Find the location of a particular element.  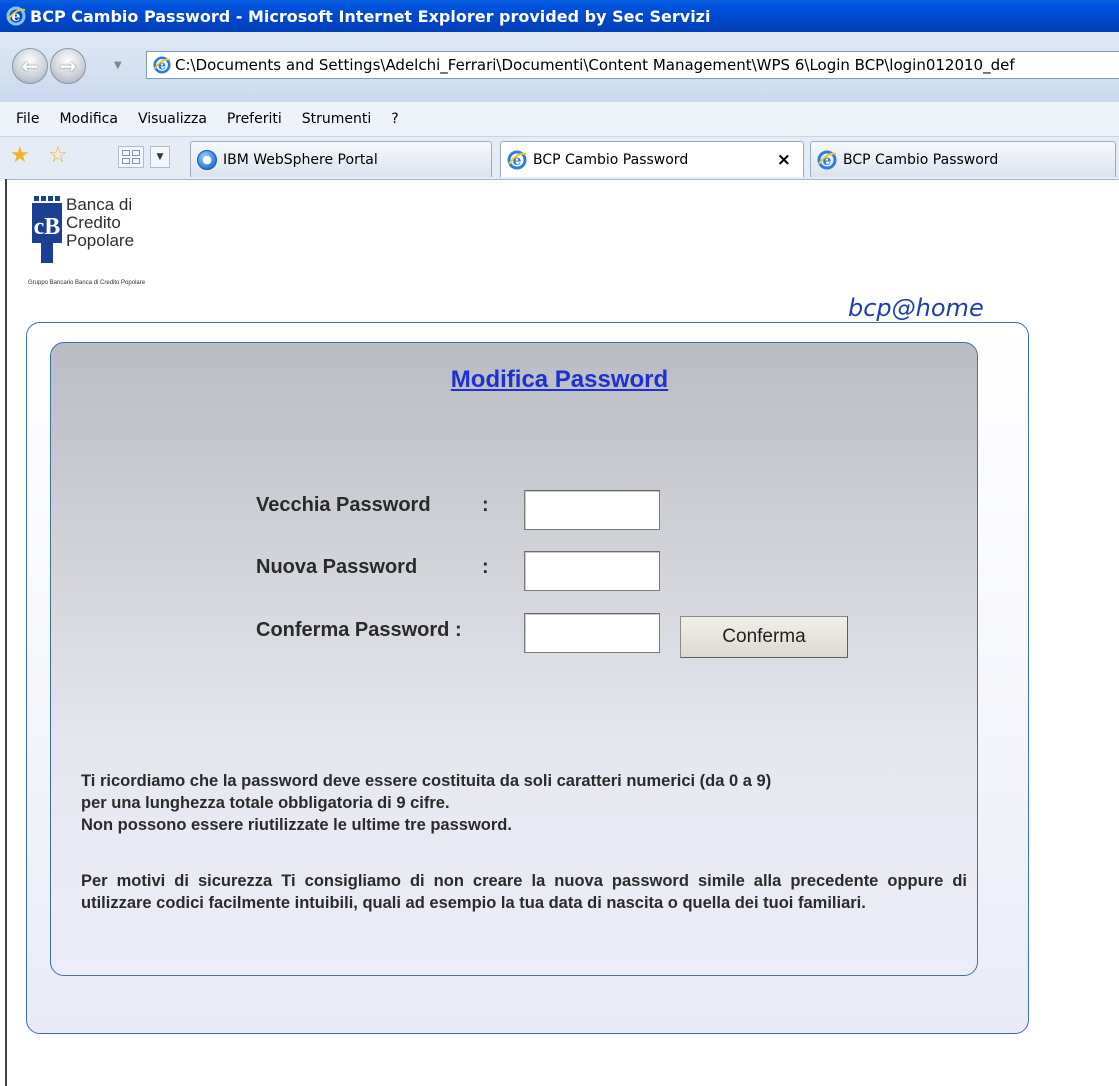

confirm-password-field is located at coordinates (592, 633).